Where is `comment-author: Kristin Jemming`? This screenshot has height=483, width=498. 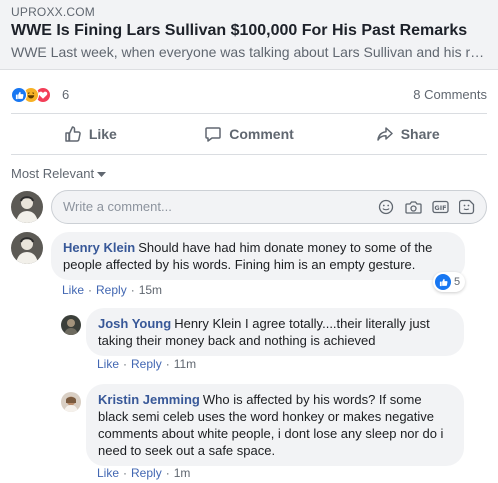 comment-author: Kristin Jemming is located at coordinates (149, 399).